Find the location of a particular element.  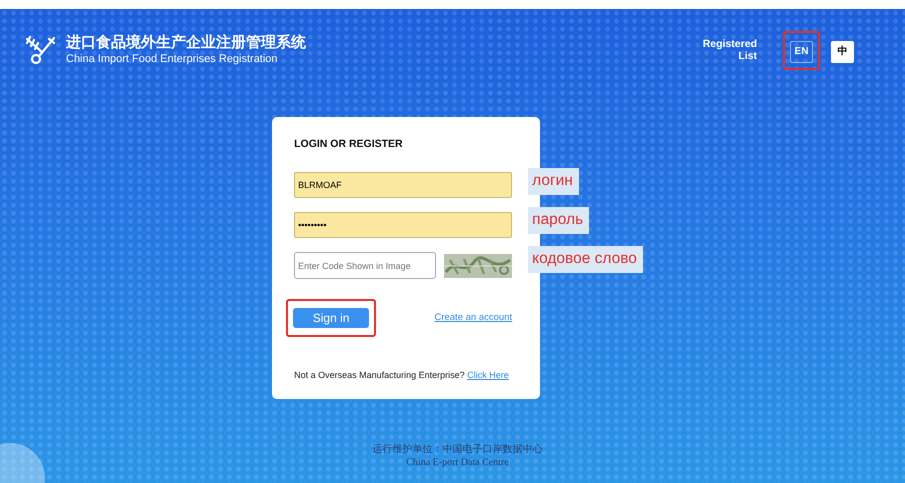

language-button: EN is located at coordinates (801, 51).